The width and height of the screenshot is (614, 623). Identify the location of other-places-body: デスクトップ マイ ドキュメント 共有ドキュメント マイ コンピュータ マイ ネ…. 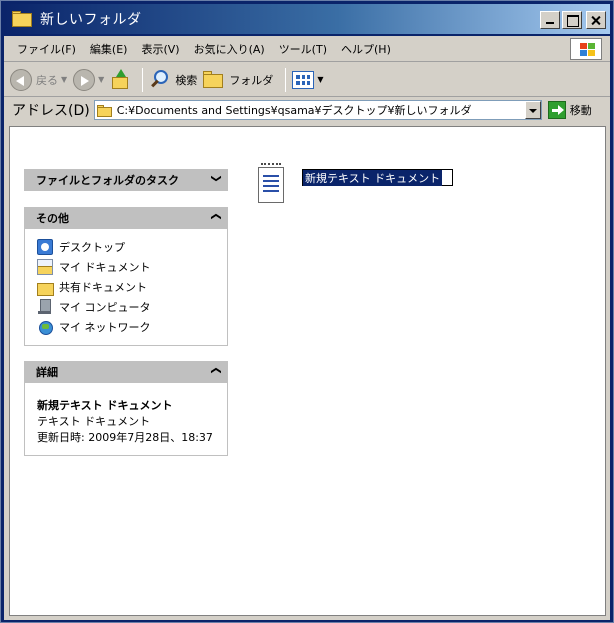
(126, 287).